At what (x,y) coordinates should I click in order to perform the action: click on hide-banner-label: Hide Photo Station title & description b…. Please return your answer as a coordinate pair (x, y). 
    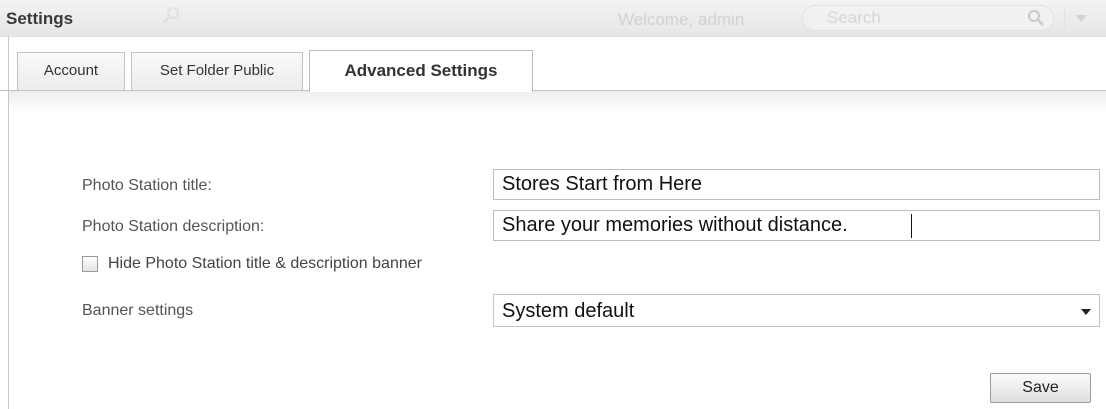
    Looking at the image, I should click on (265, 263).